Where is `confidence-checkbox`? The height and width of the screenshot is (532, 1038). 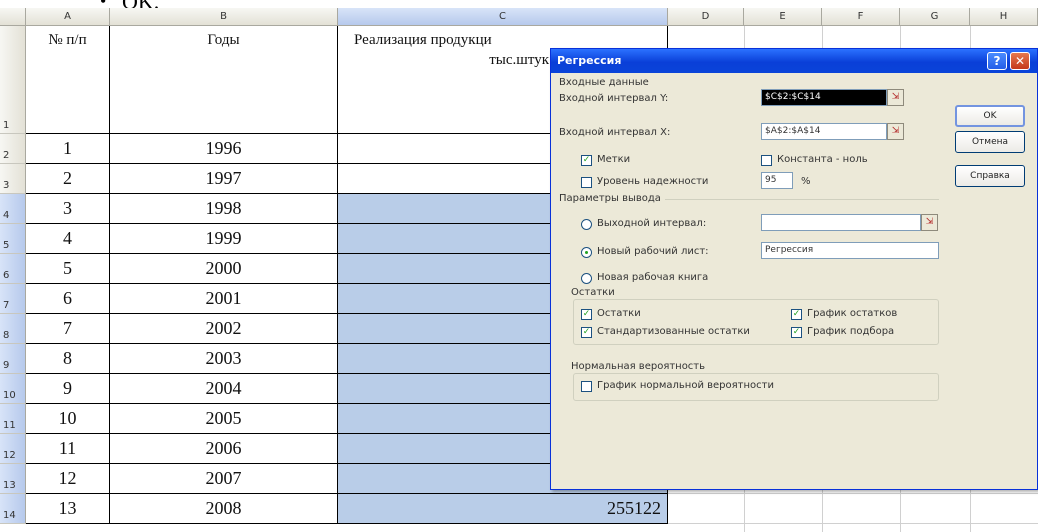 confidence-checkbox is located at coordinates (586, 182).